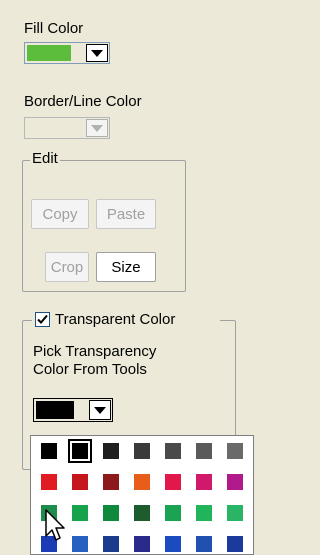 This screenshot has height=555, width=320. Describe the element at coordinates (83, 101) in the screenshot. I see `border-color-label: Border/Line Color` at that location.